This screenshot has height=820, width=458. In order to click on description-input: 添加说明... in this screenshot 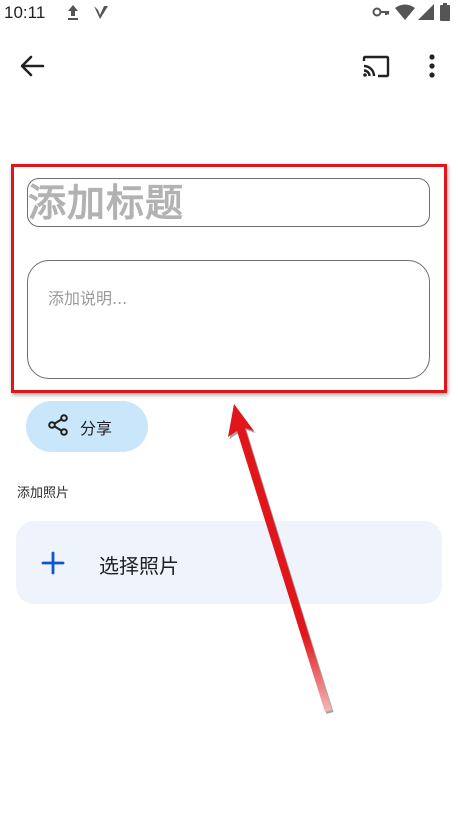, I will do `click(228, 319)`.